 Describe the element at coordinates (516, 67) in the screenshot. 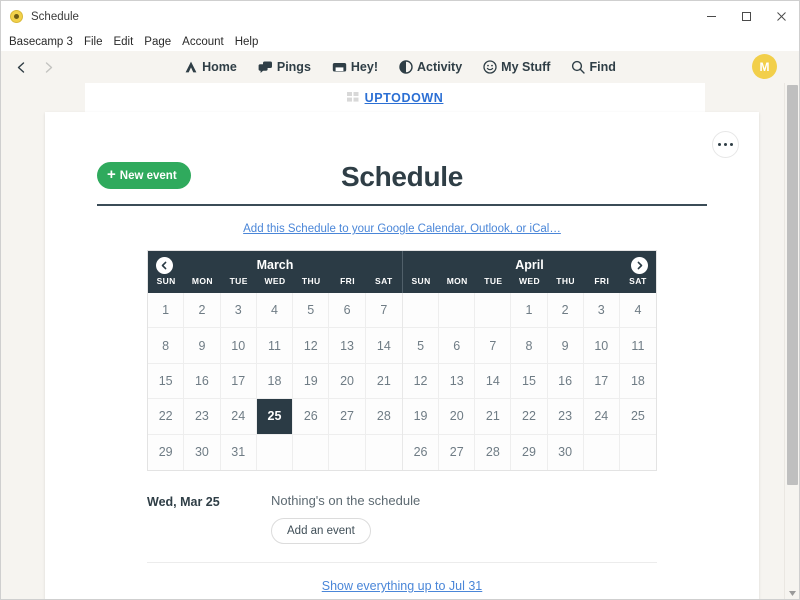

I see `nav-item-my-stuff: My Stuff` at that location.